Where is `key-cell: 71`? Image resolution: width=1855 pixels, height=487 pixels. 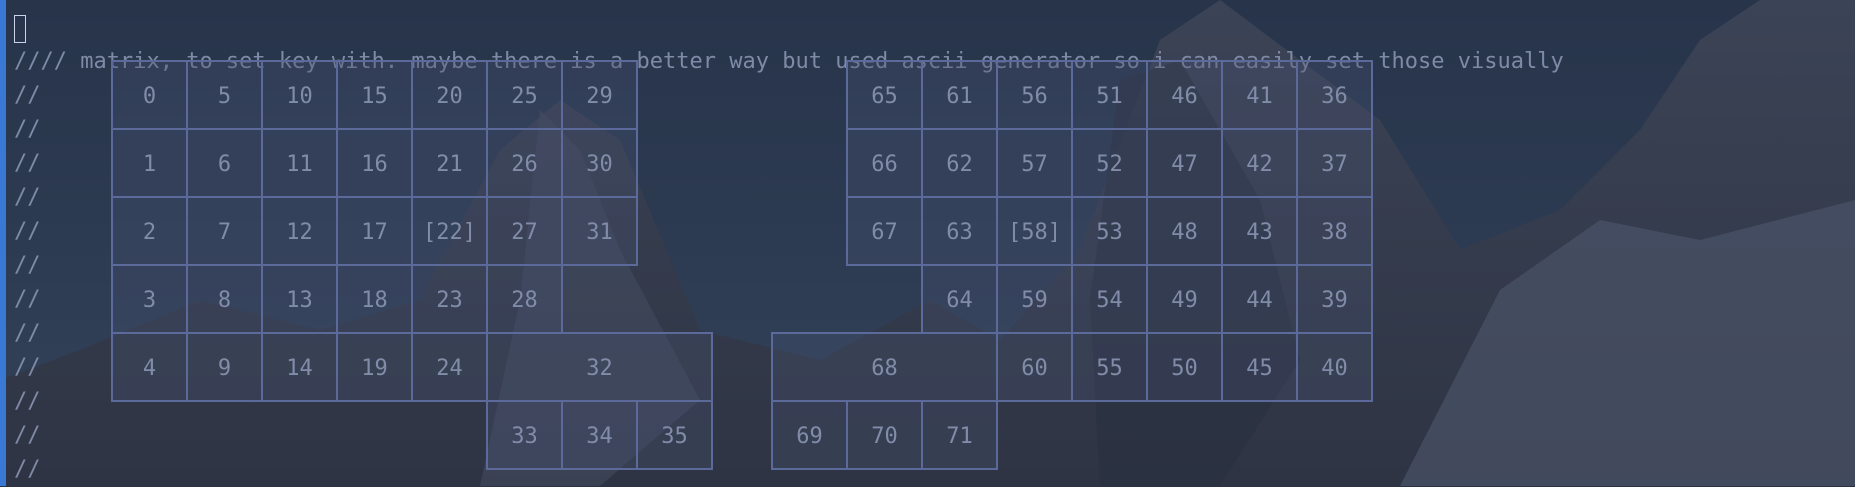 key-cell: 71 is located at coordinates (959, 435).